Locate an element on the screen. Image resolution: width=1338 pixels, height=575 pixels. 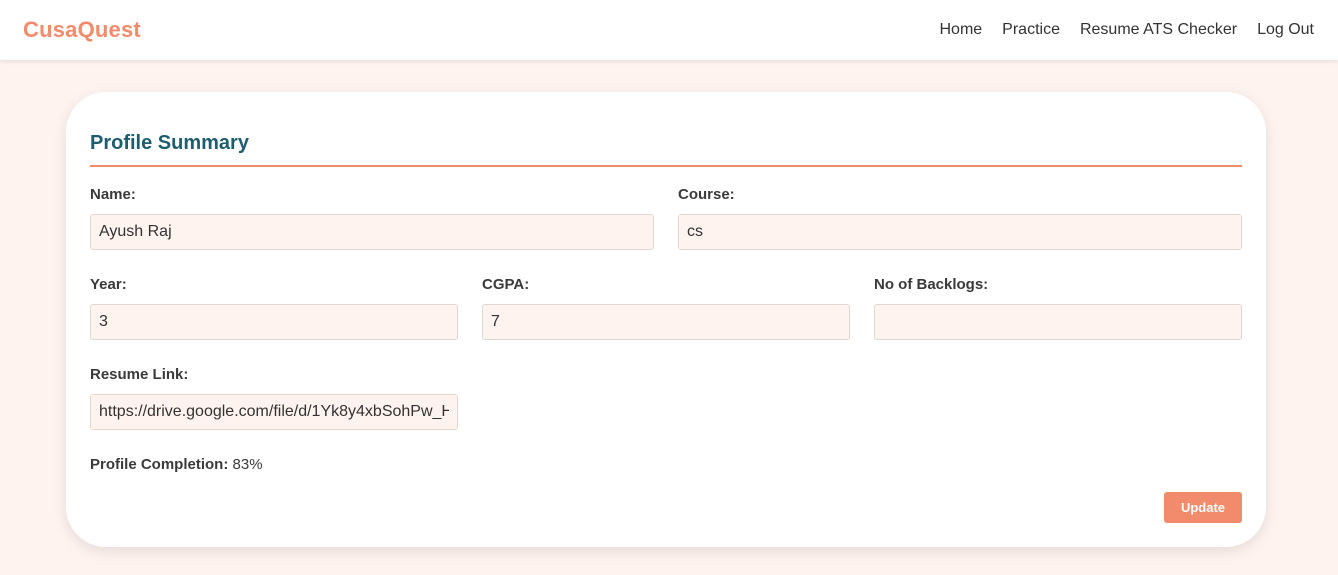
resume-link-label: Resume Link: is located at coordinates (139, 374).